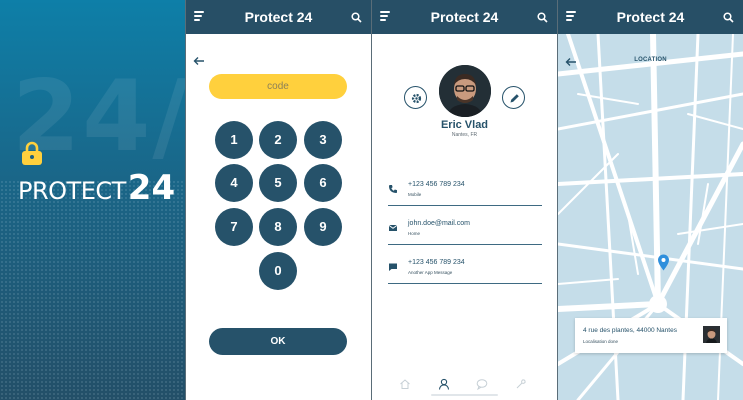  I want to click on key-7: 7, so click(234, 227).